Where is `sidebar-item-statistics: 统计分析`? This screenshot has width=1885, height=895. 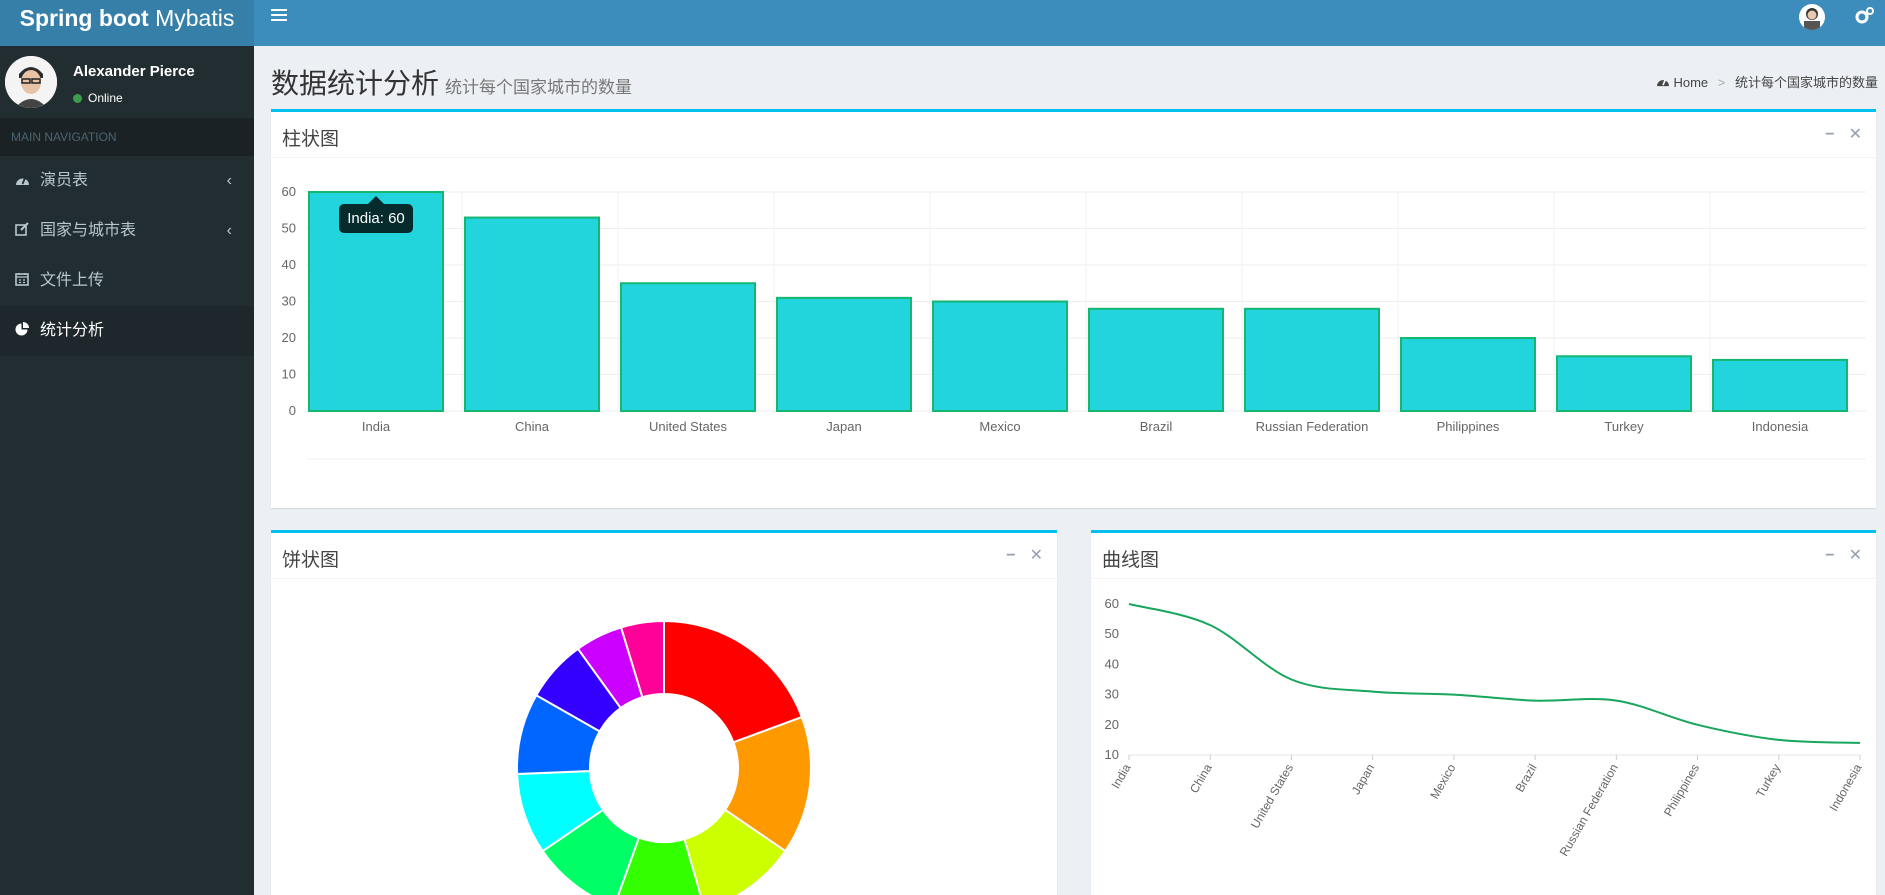
sidebar-item-statistics: 统计分析 is located at coordinates (127, 331).